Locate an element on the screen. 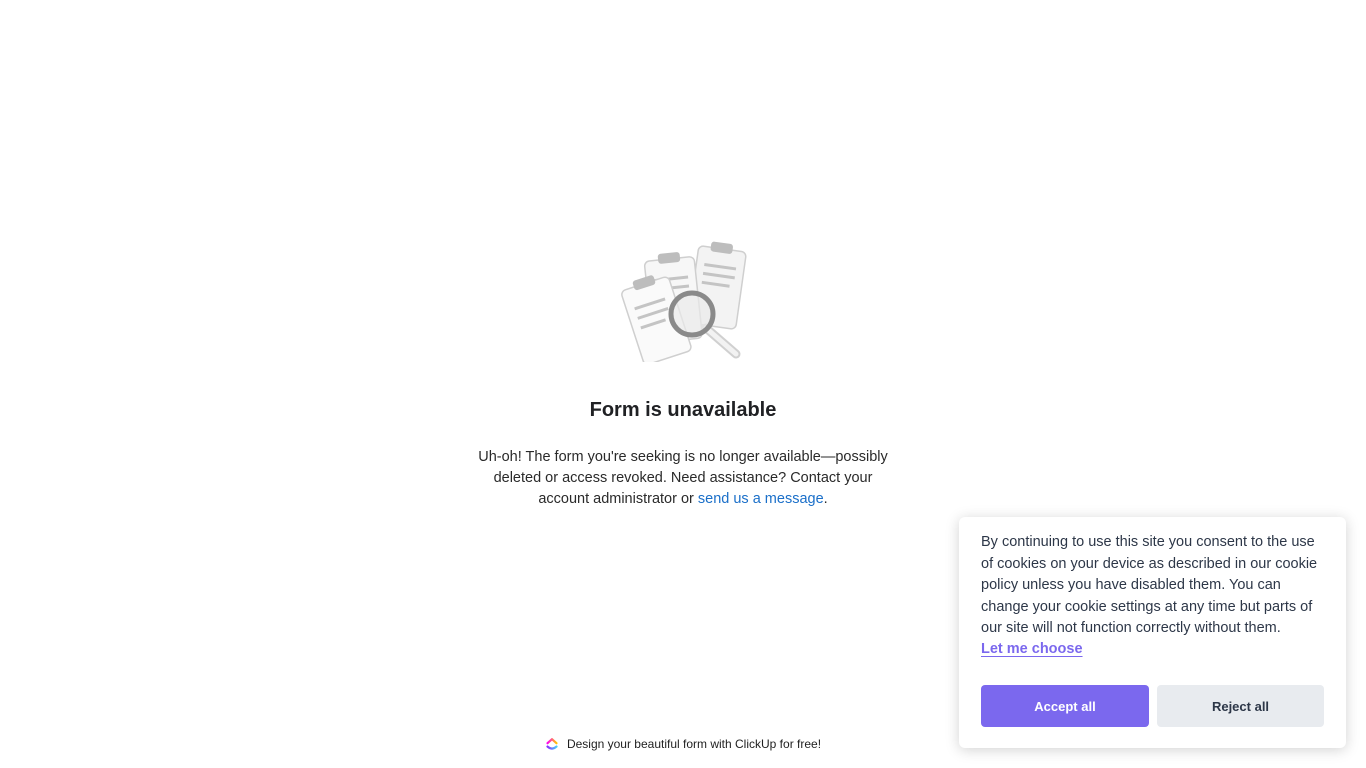 This screenshot has width=1366, height=768. clipboards-magnifier-icon is located at coordinates (683, 300).